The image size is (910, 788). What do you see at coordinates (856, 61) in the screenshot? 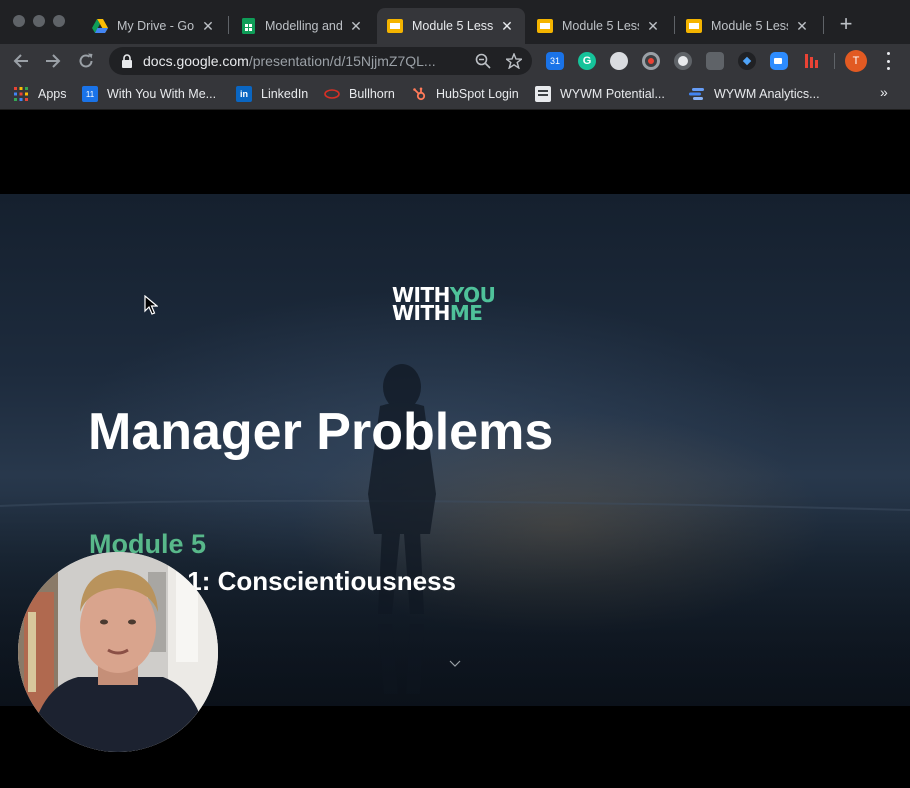
I see `profile-avatar: T` at bounding box center [856, 61].